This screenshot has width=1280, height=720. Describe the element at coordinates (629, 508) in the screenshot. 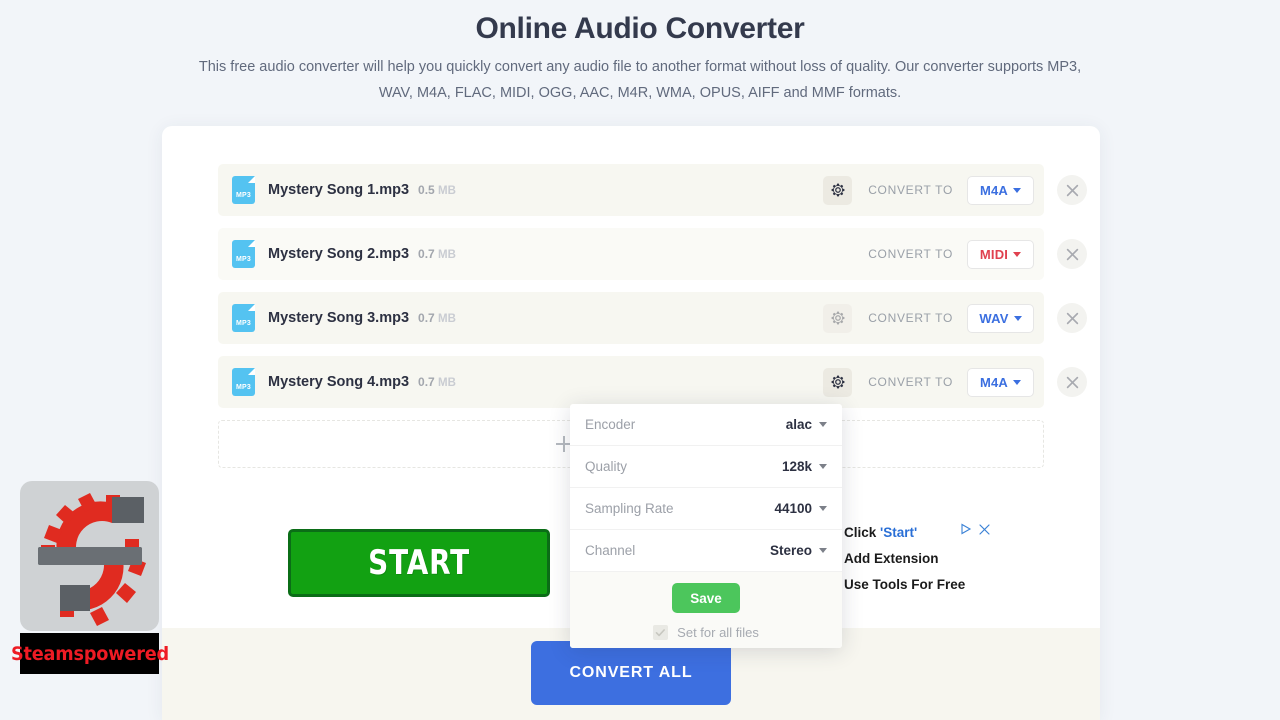

I see `setting-label: Sampling Rate` at that location.